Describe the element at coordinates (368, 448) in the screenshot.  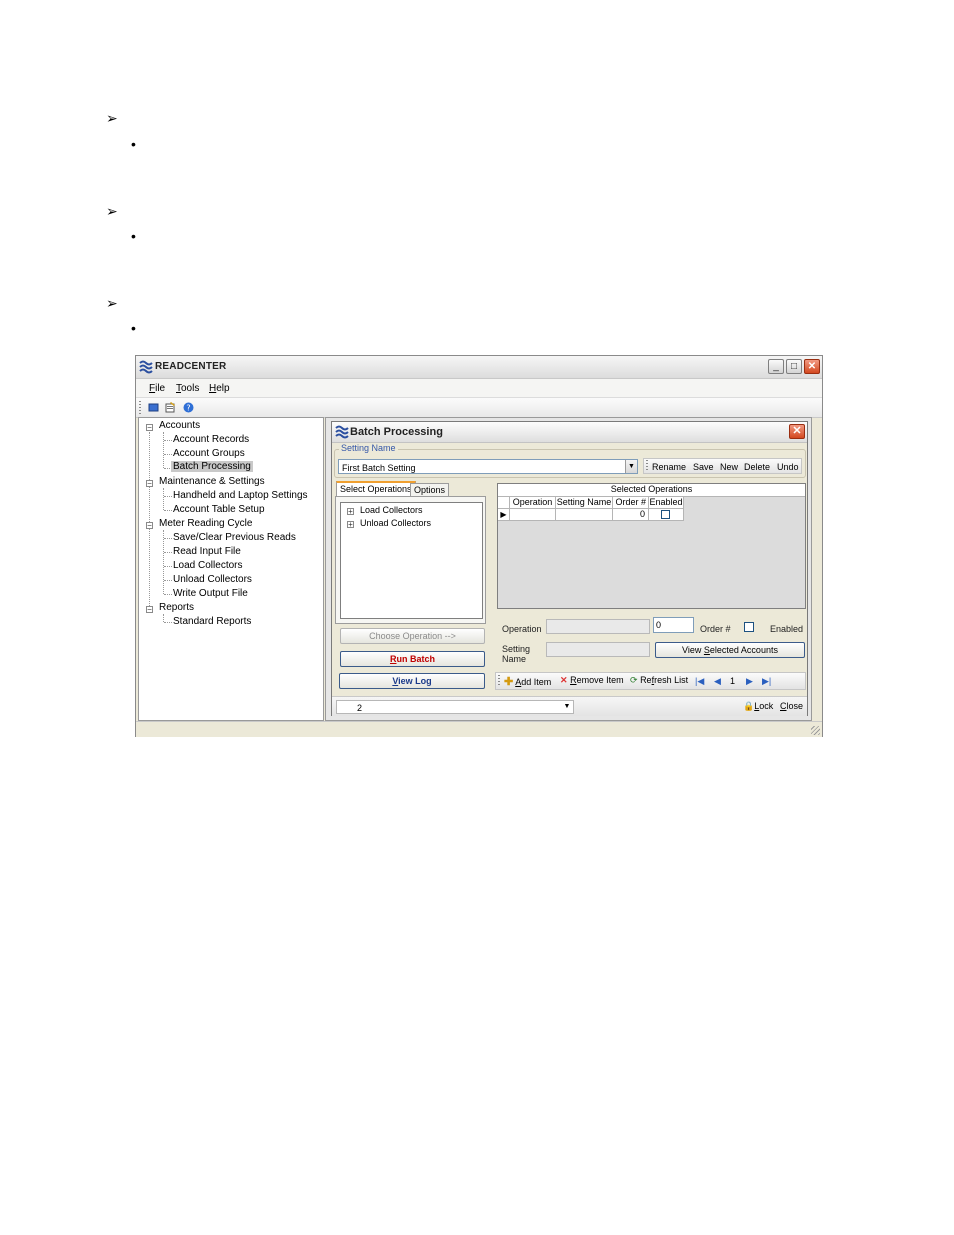
I see `setting-name-legend: Setting Name` at that location.